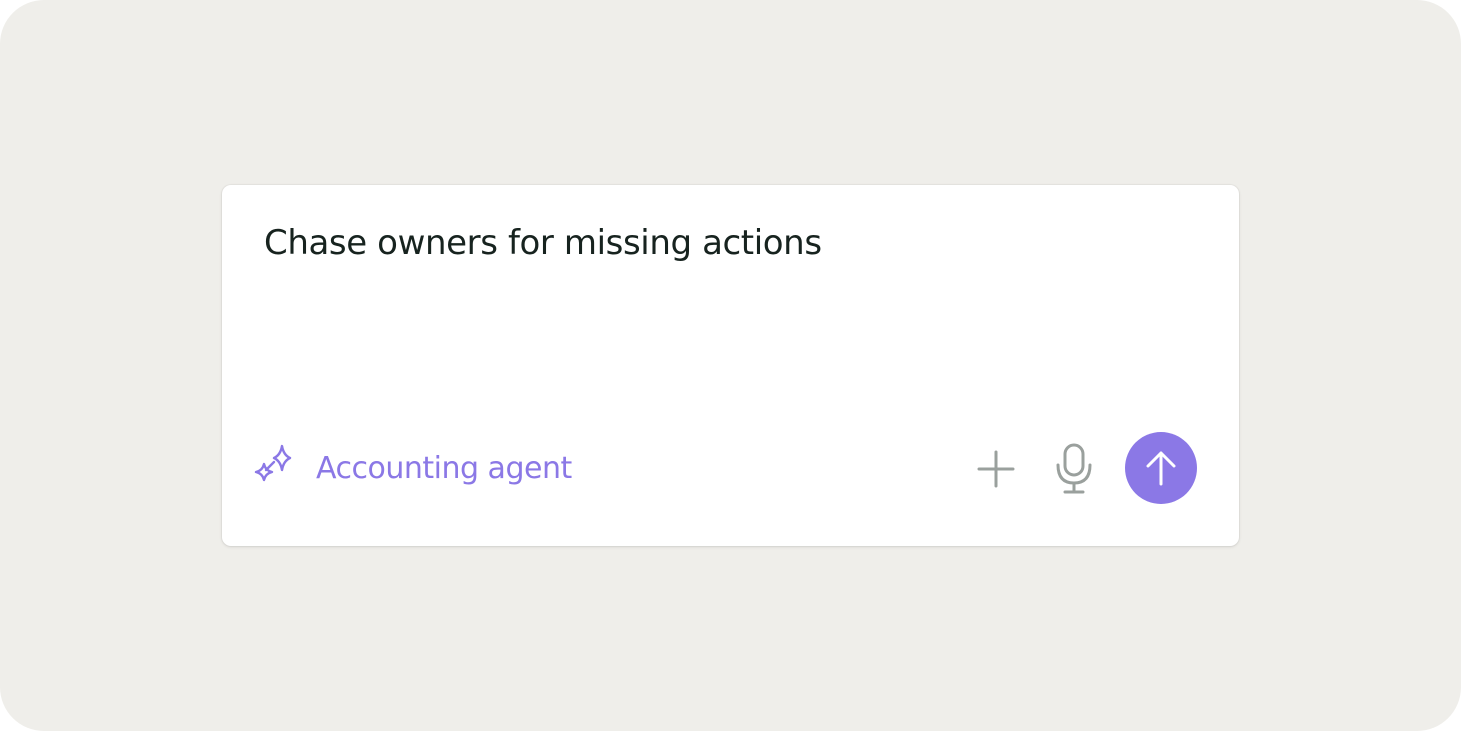 Image resolution: width=1461 pixels, height=731 pixels. What do you see at coordinates (543, 243) in the screenshot?
I see `prompt-input: Chase owners for missing actions` at bounding box center [543, 243].